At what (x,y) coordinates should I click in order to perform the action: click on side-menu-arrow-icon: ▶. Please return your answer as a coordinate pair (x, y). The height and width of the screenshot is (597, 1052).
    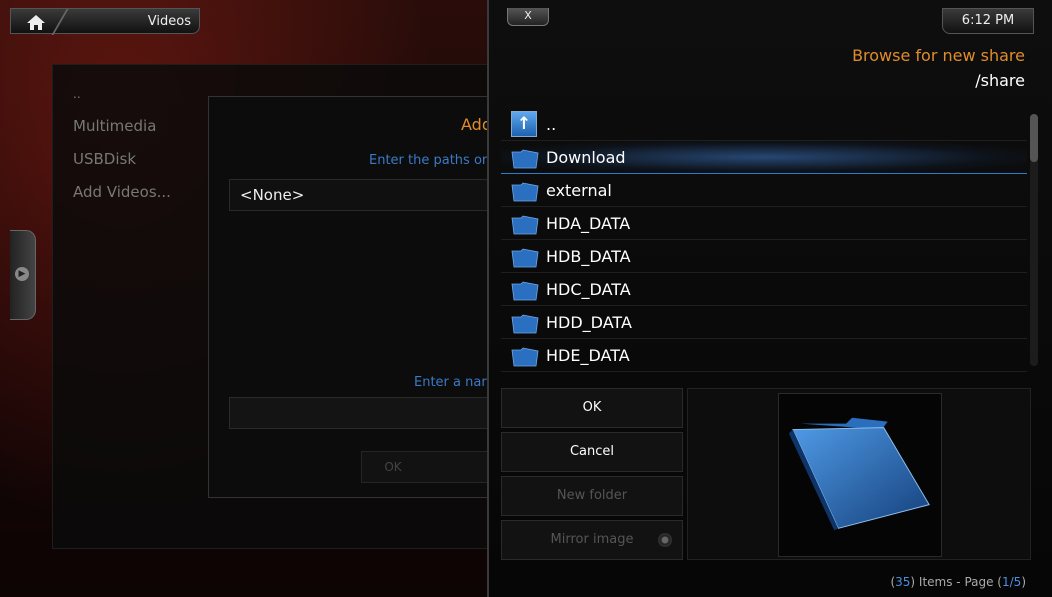
    Looking at the image, I should click on (22, 274).